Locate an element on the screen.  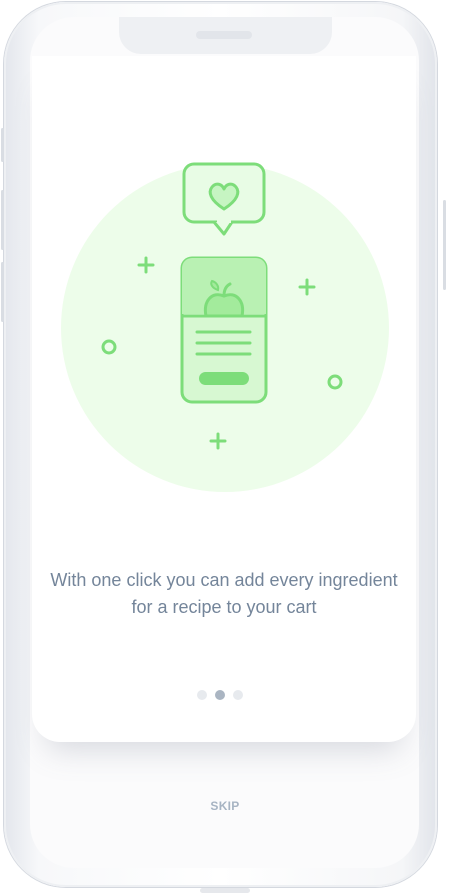
pagination-dots is located at coordinates (225, 696).